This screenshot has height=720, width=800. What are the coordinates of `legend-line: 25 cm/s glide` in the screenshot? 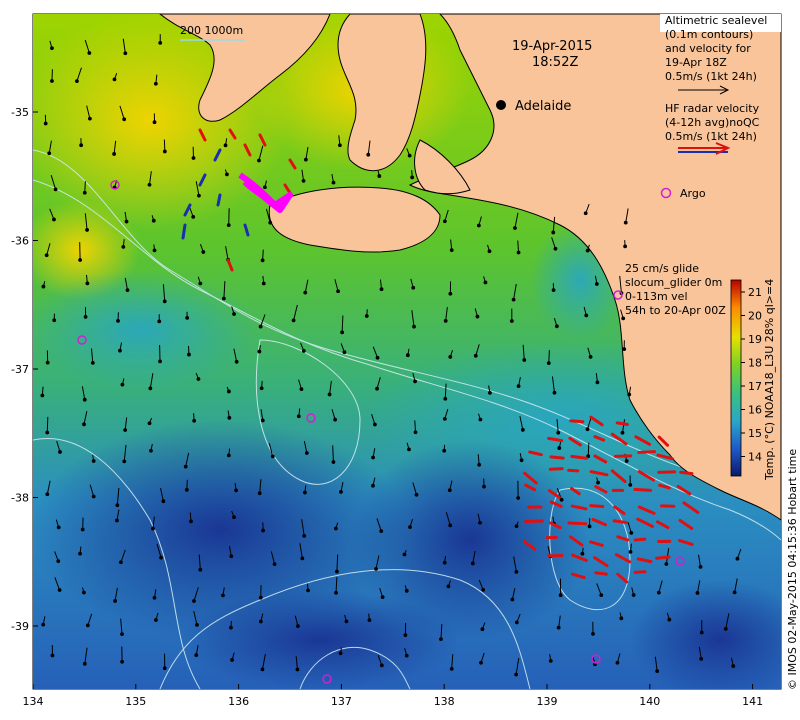 It's located at (662, 268).